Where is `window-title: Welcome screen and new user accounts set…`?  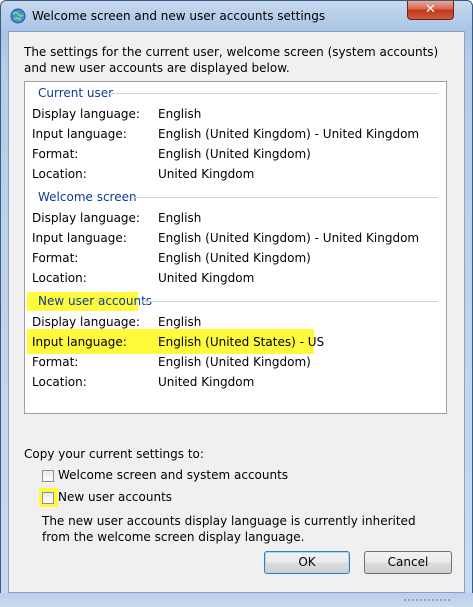
window-title: Welcome screen and new user accounts set… is located at coordinates (179, 16).